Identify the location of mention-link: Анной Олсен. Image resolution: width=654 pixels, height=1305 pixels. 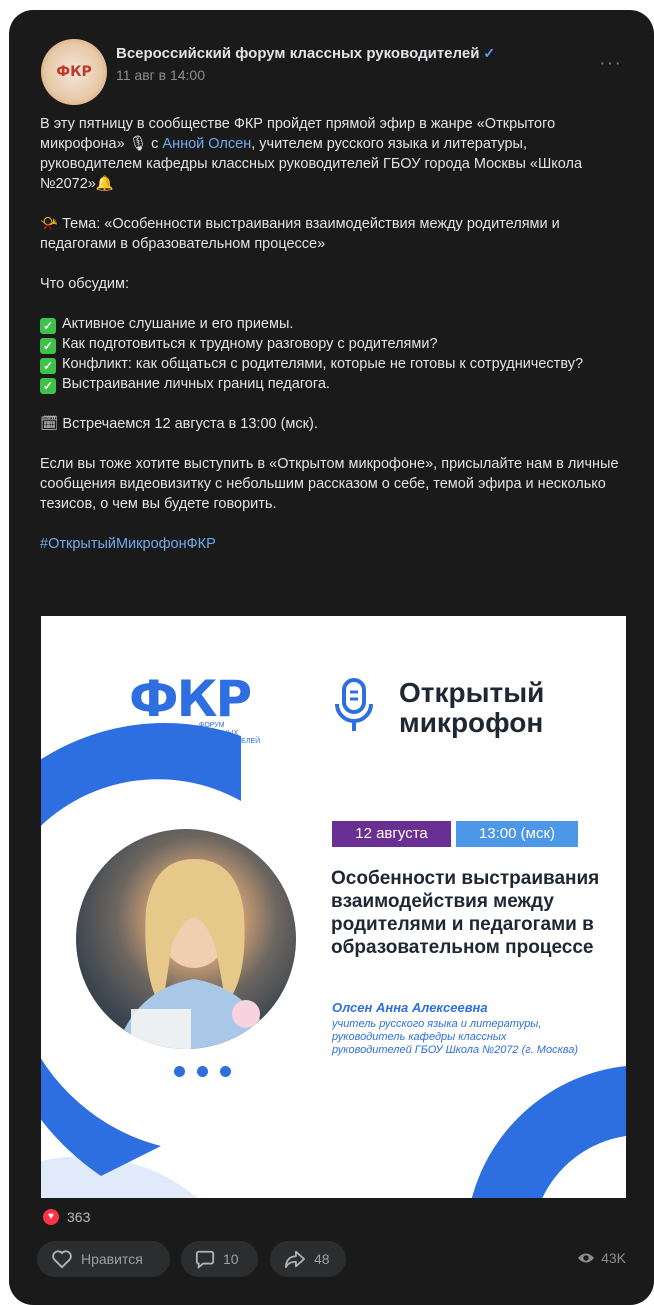
(206, 144).